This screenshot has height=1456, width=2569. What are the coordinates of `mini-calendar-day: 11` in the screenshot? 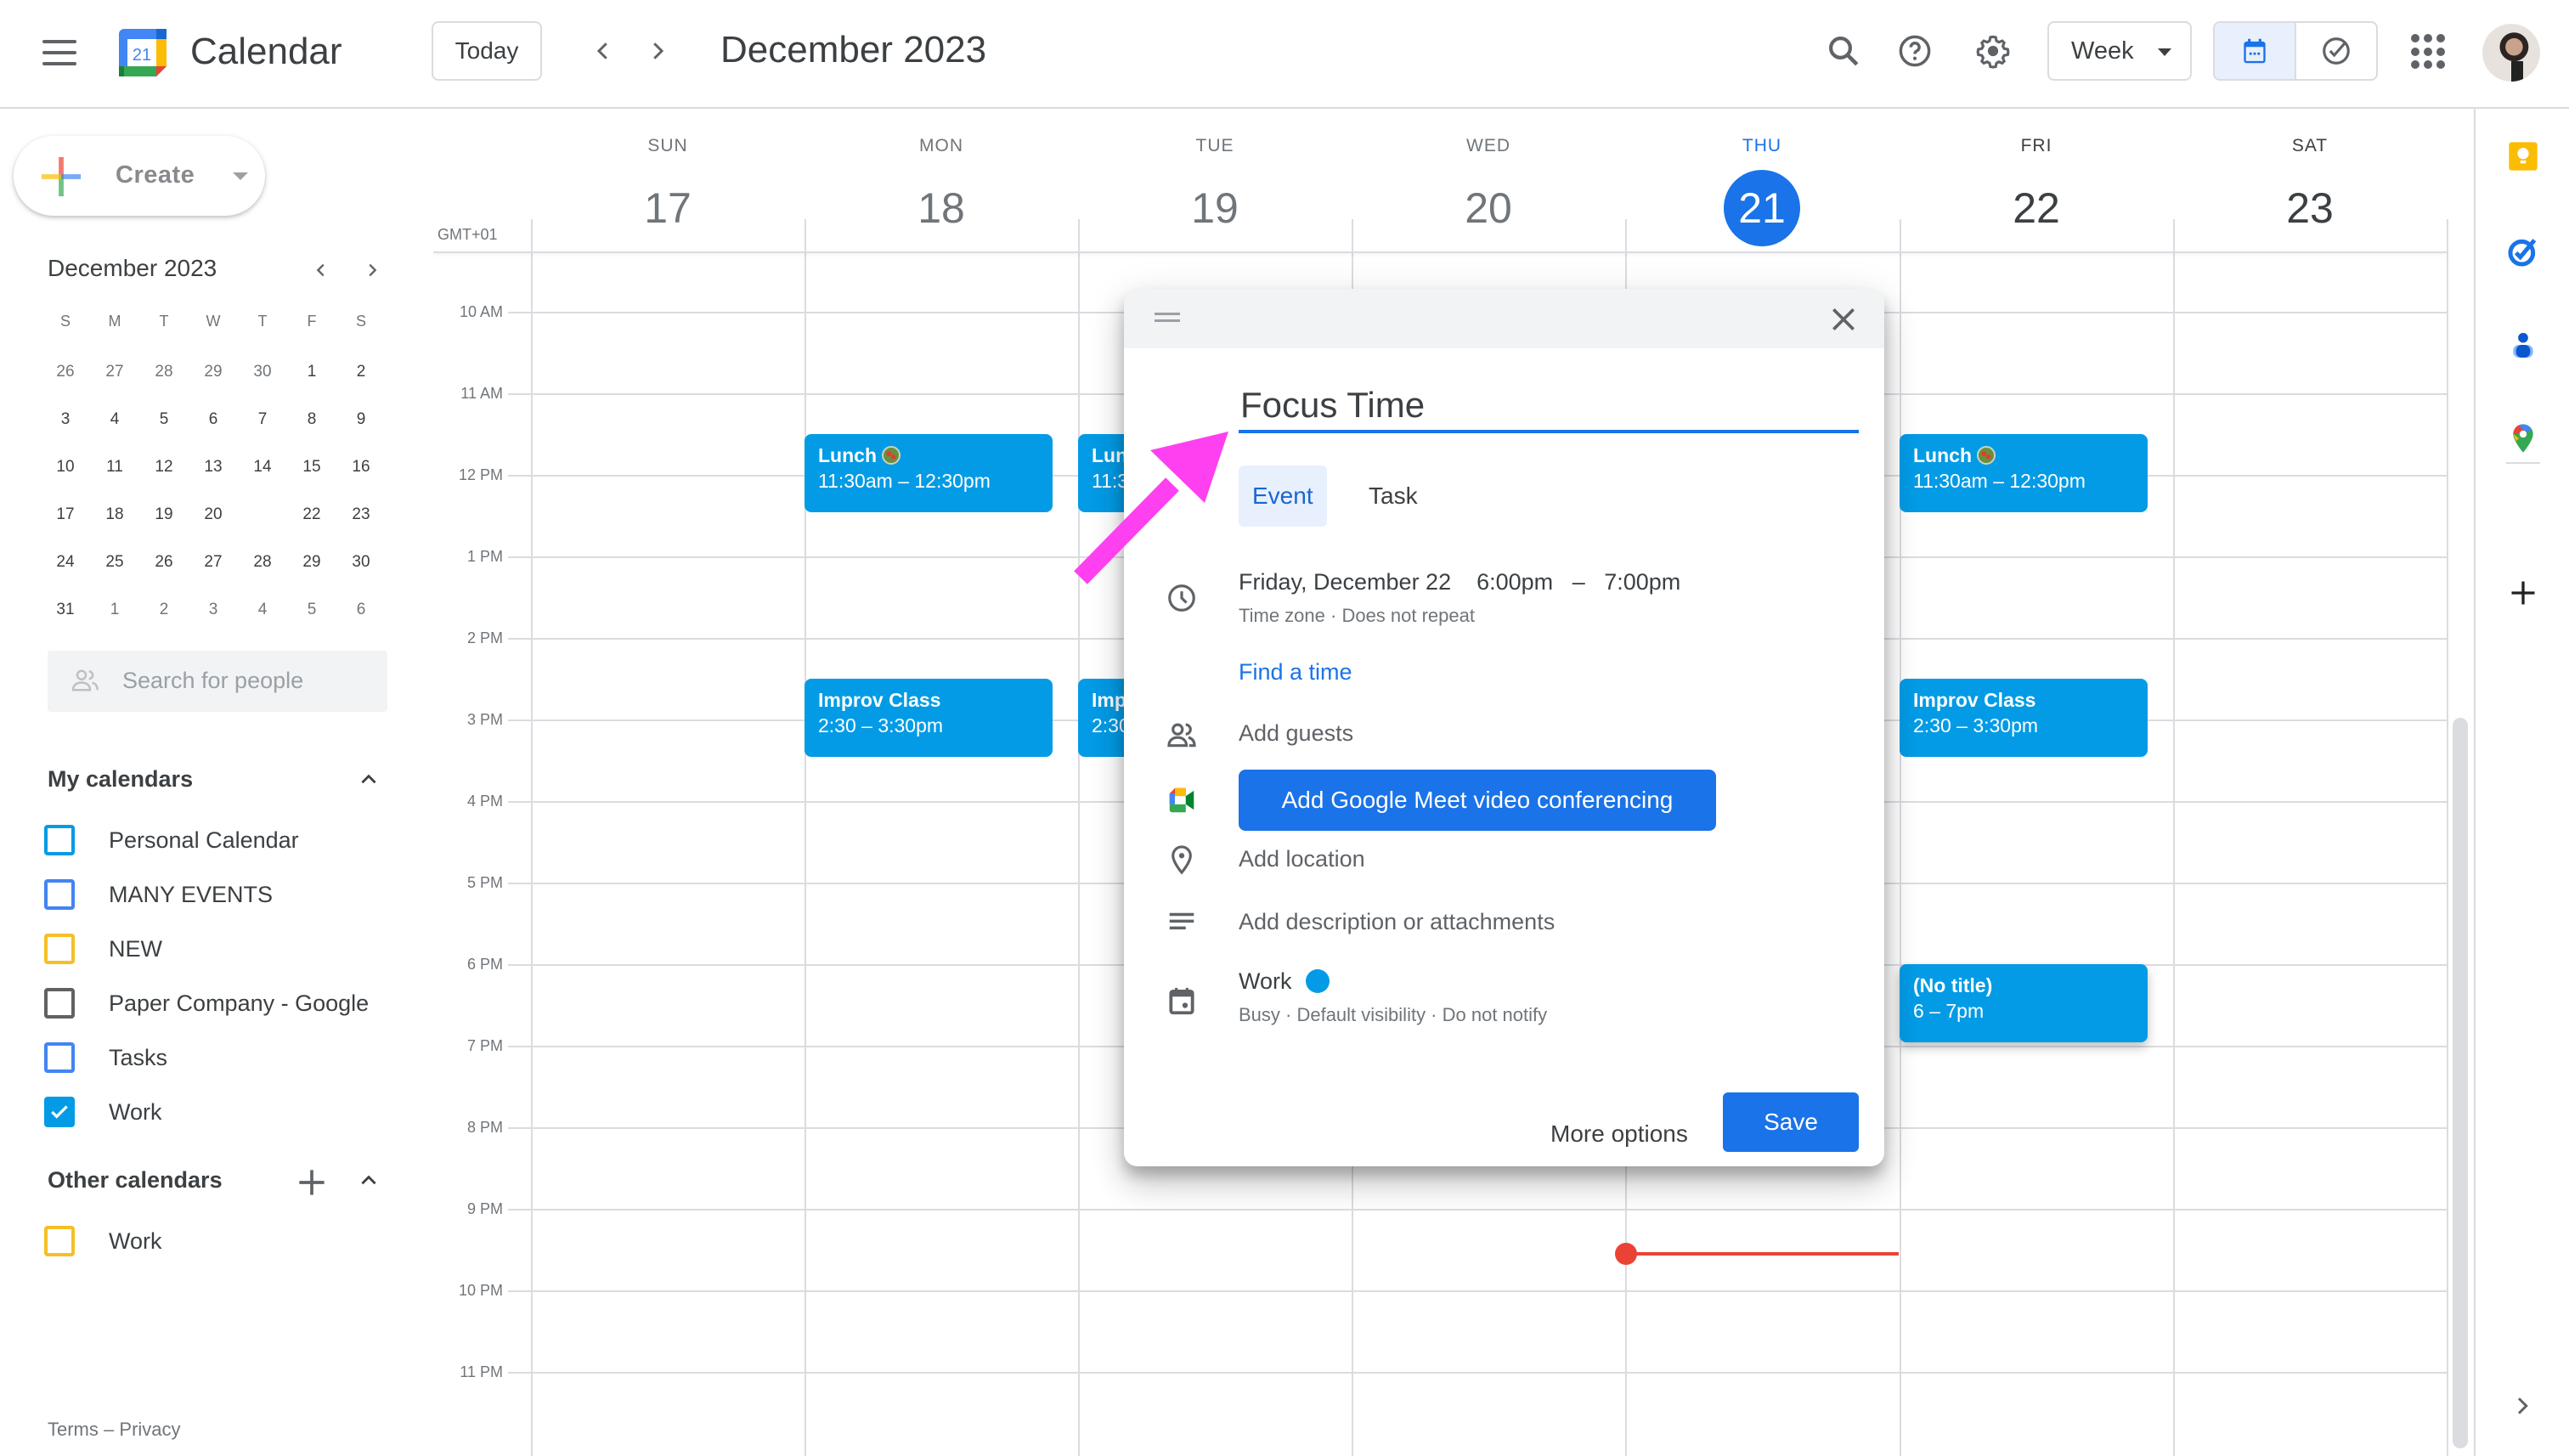 It's located at (115, 468).